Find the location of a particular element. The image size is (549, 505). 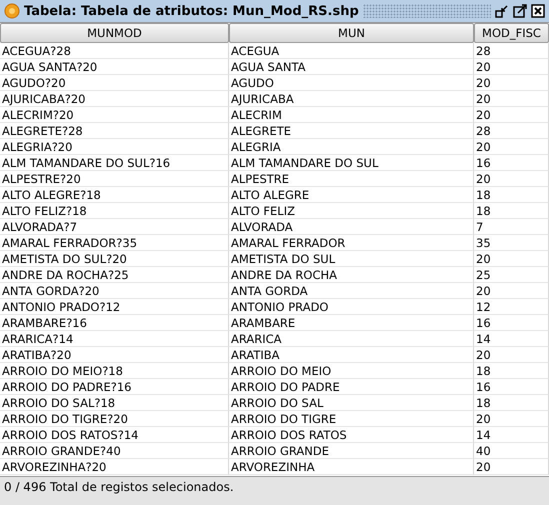

table-cell: ANDRE DA ROCHA is located at coordinates (351, 275).